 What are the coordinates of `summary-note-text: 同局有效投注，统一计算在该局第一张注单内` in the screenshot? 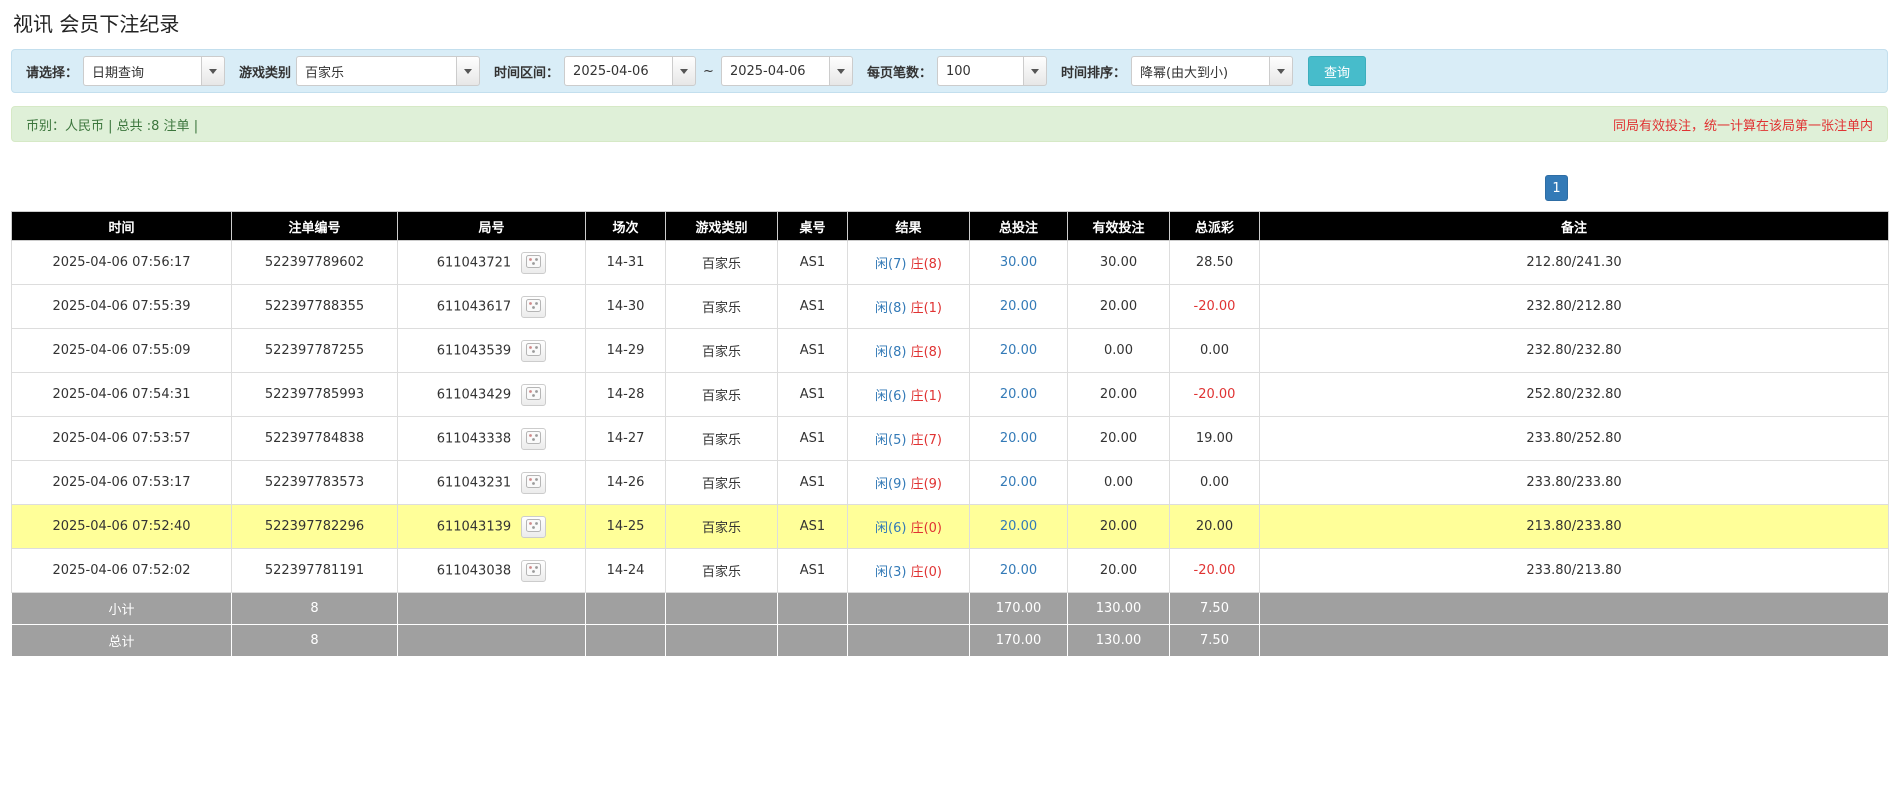 It's located at (1742, 126).